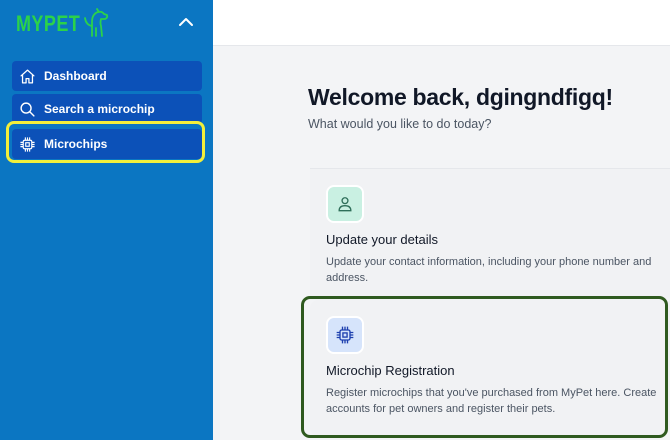  I want to click on sidebar-item-label: Dashboard, so click(75, 76).